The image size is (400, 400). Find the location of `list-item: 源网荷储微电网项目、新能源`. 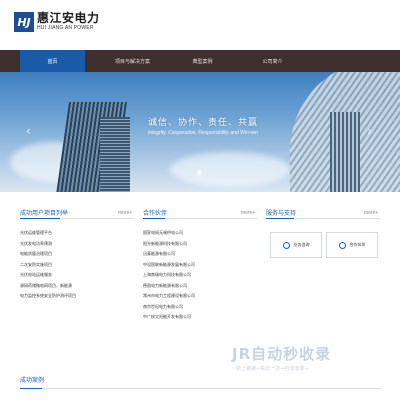

list-item: 源网荷储微电网项目、新能源 is located at coordinates (48, 286).